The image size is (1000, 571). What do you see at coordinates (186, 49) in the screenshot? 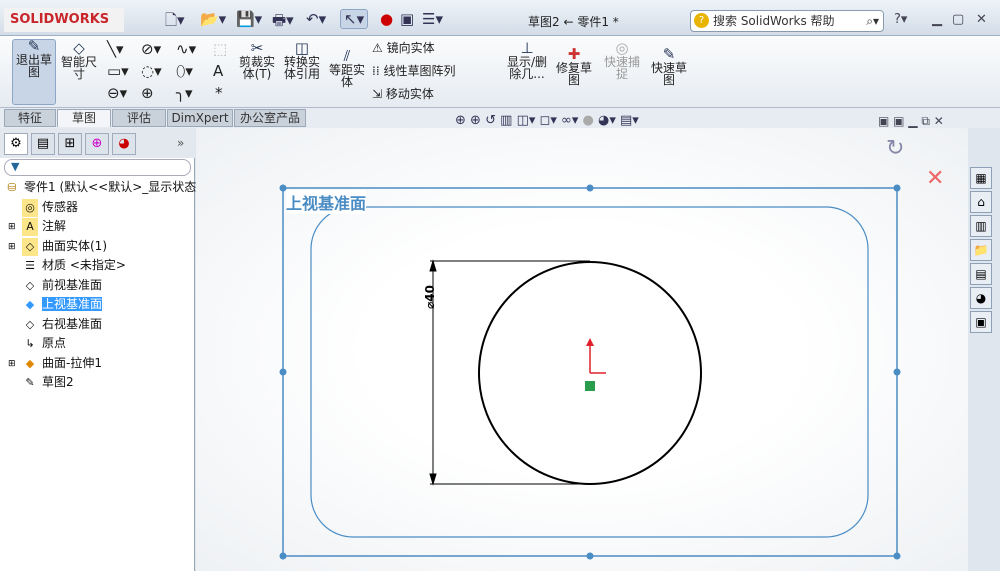
I see `spline-icon: ∿▾` at bounding box center [186, 49].